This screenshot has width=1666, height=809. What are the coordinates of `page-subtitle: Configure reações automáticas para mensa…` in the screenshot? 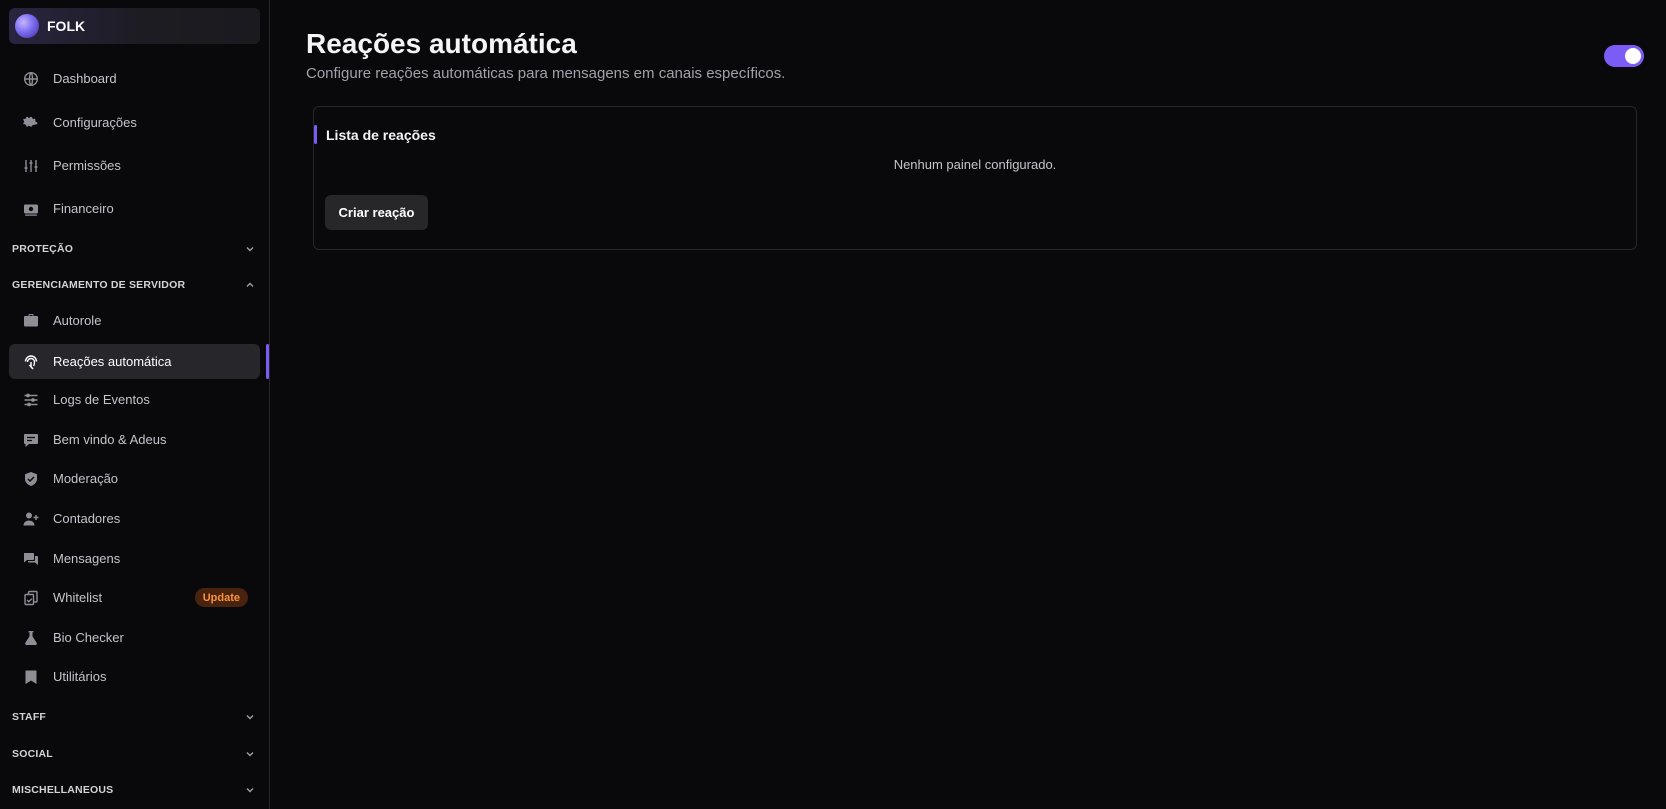 It's located at (546, 73).